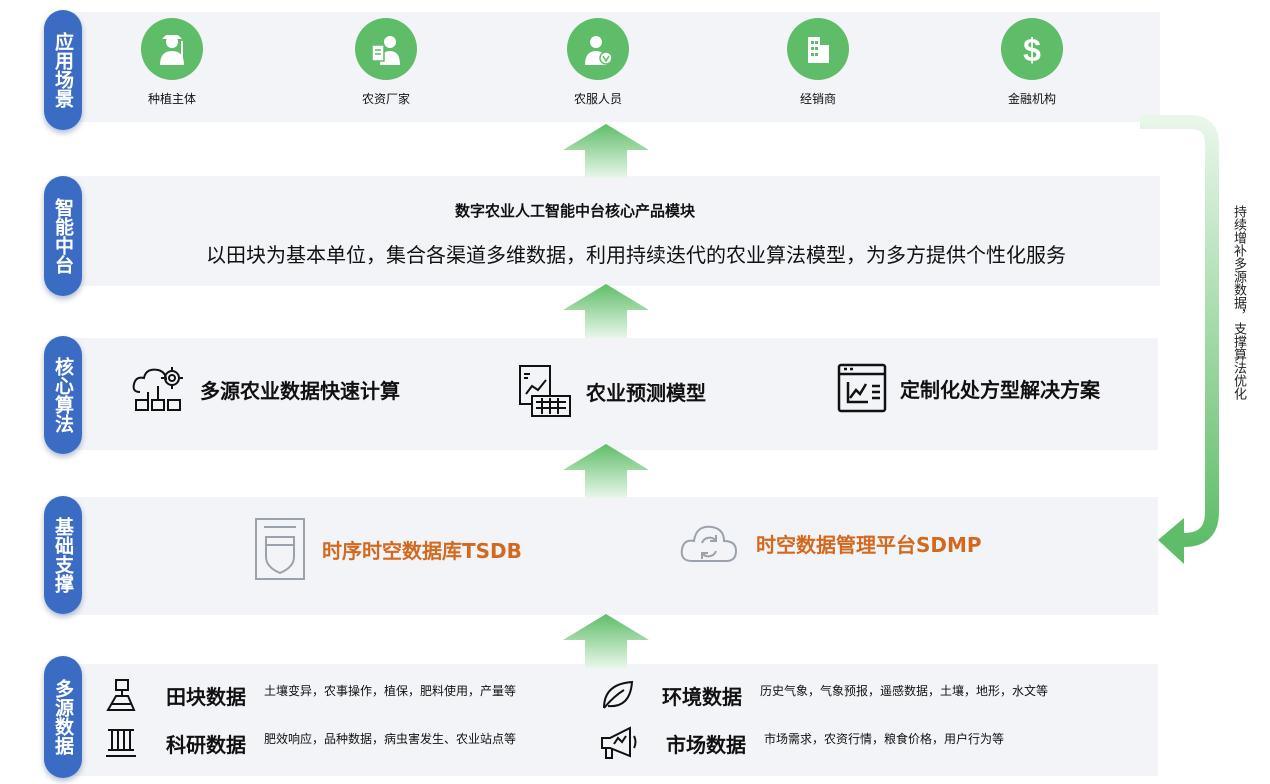  I want to click on source-name: 环境数据, so click(702, 696).